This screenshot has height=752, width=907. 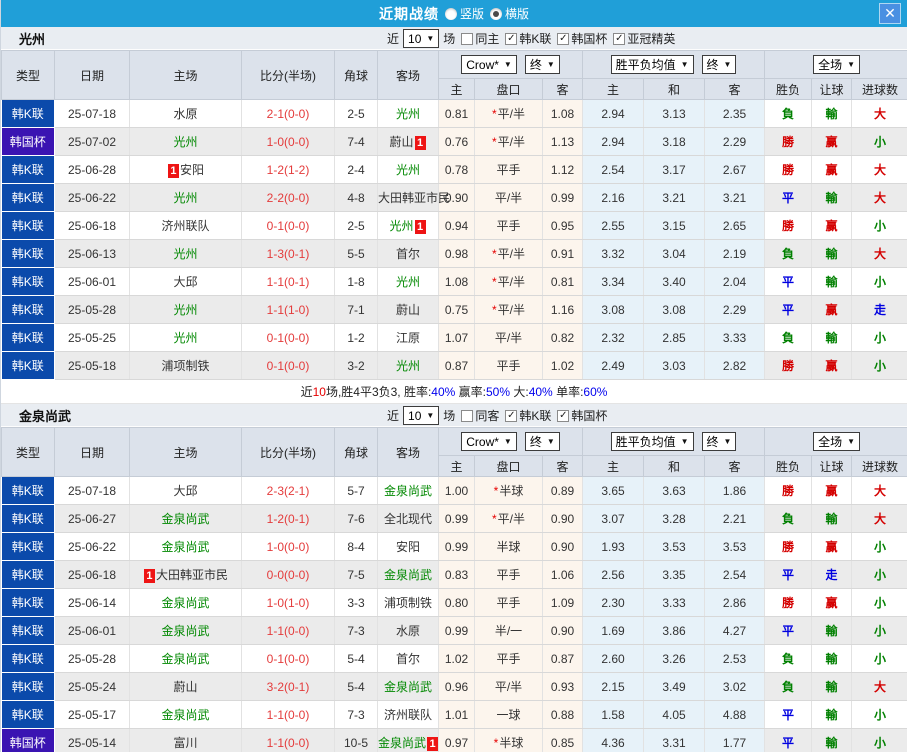 I want to click on col-header-home: 主场, so click(x=185, y=452).